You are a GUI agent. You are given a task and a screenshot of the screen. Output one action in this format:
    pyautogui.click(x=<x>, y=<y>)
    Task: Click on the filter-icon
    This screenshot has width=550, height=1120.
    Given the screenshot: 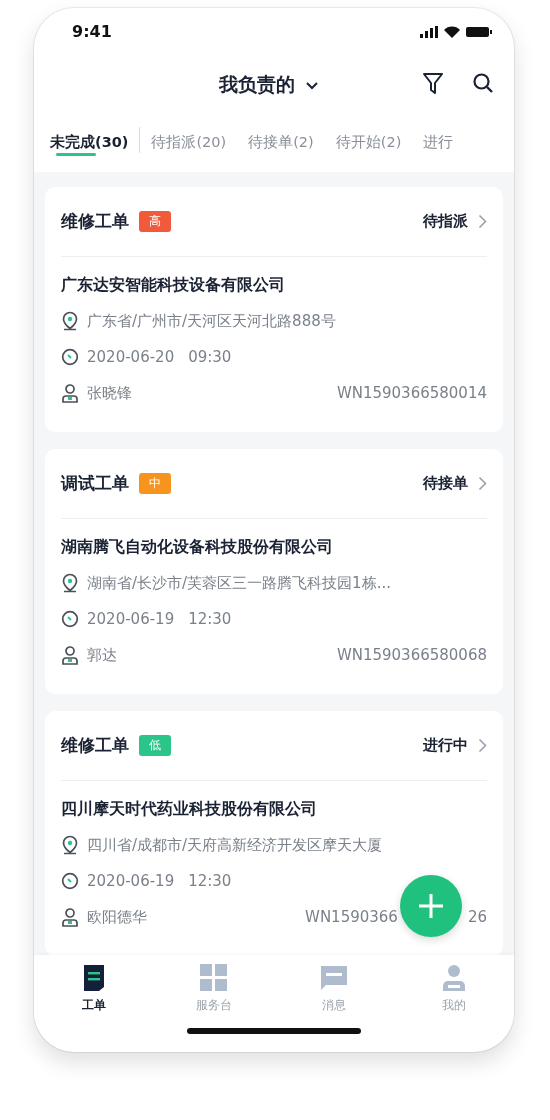 What is the action you would take?
    pyautogui.click(x=433, y=84)
    